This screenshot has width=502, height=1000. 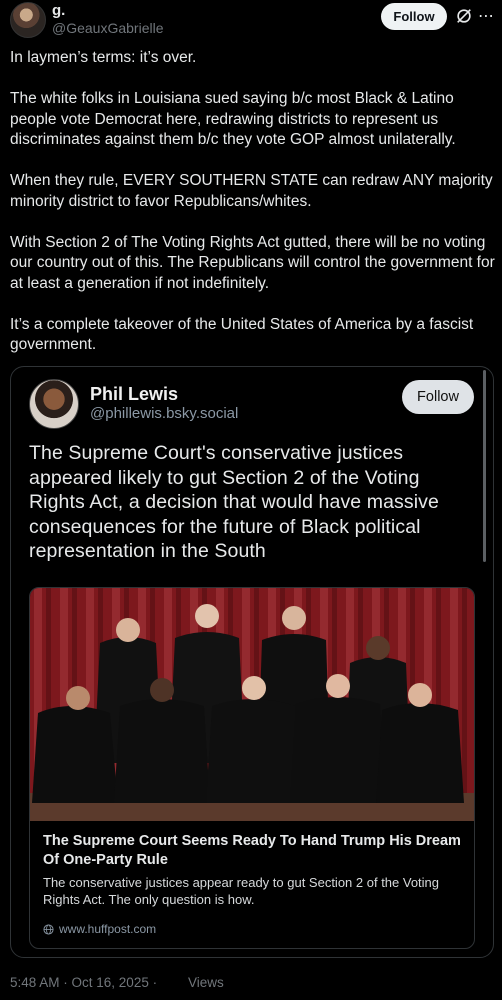 What do you see at coordinates (486, 16) in the screenshot?
I see `more-icon: ⋯` at bounding box center [486, 16].